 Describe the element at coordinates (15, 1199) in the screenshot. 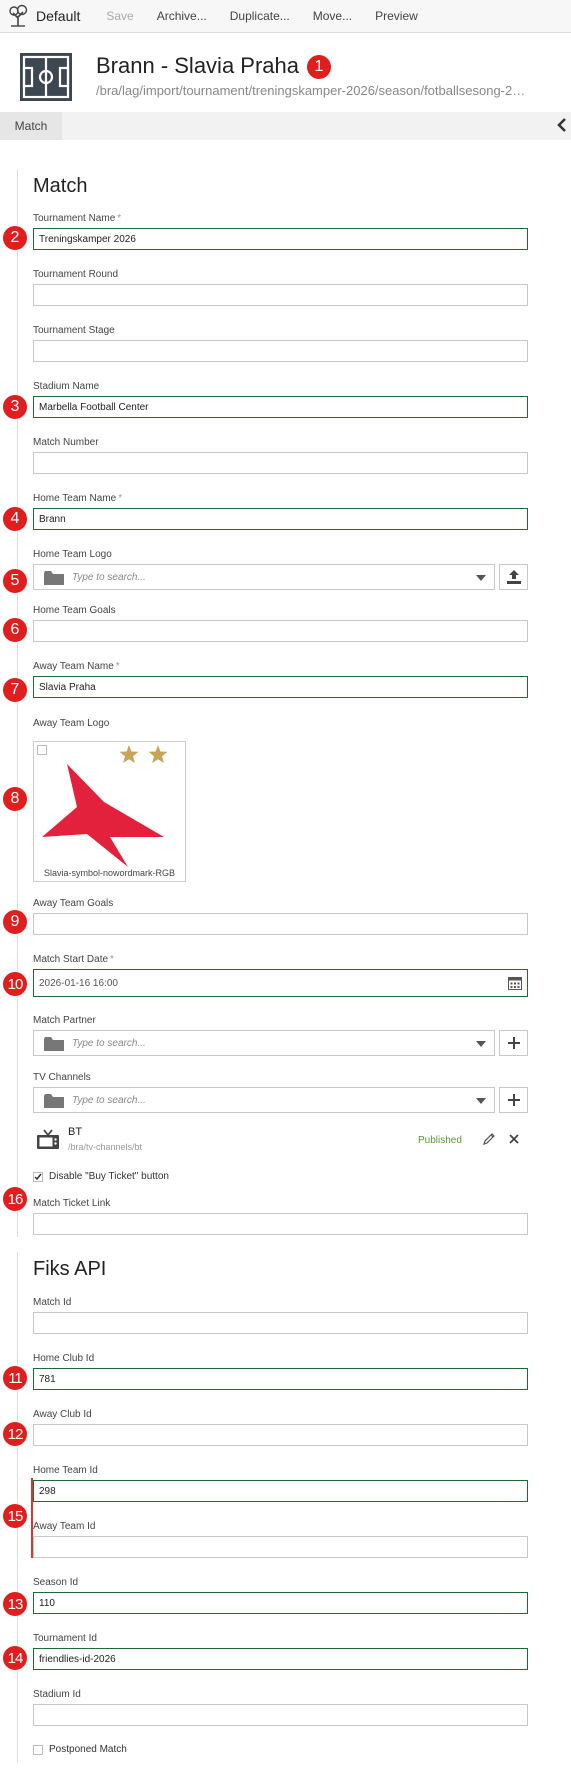

I see `annotation-badge-16: 16` at that location.